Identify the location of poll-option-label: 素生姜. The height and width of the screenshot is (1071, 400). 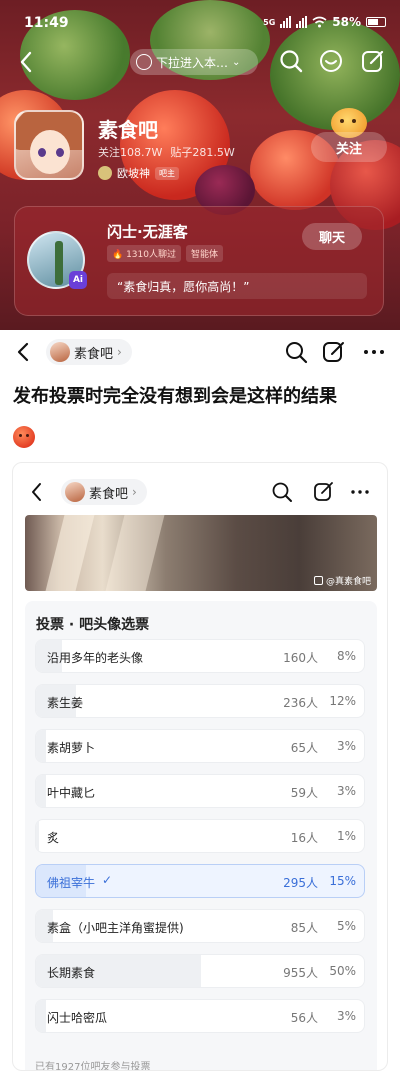
(65, 703).